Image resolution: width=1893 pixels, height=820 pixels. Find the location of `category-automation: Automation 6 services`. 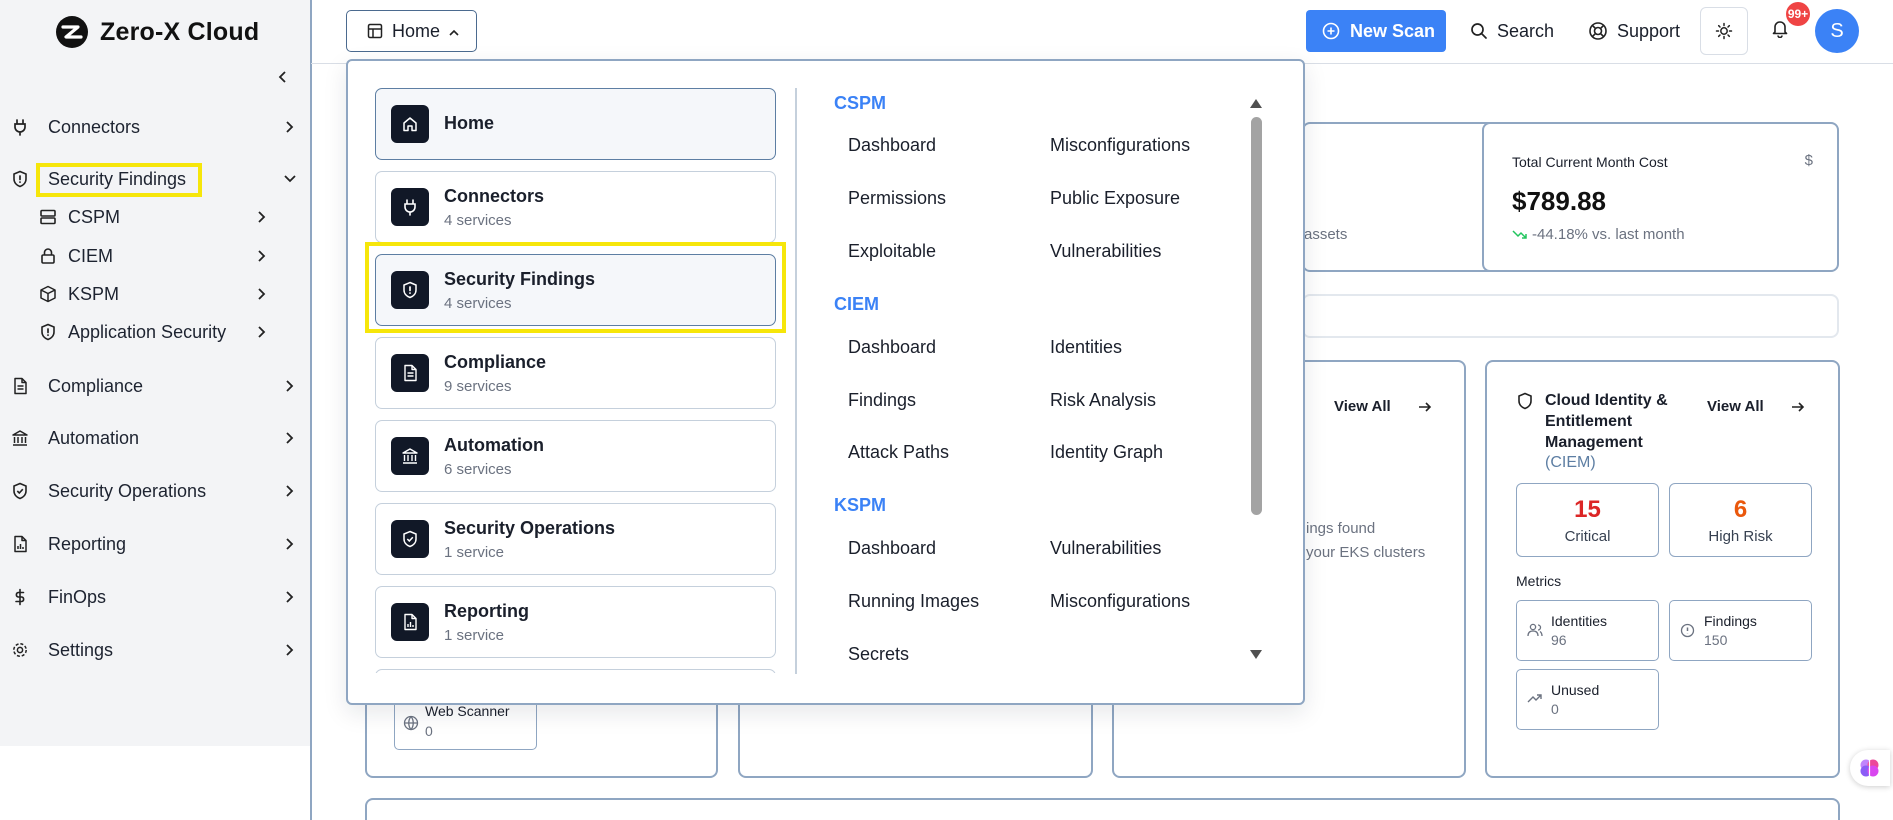

category-automation: Automation 6 services is located at coordinates (575, 456).